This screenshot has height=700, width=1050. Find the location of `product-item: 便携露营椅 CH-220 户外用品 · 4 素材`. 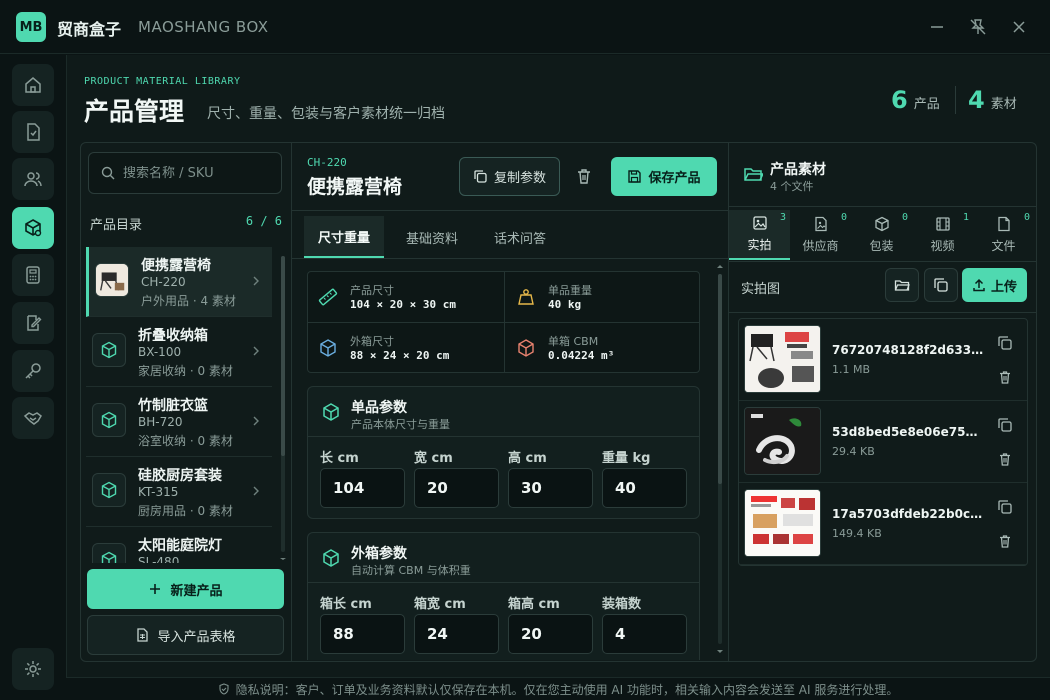

product-item: 便携露营椅 CH-220 户外用品 · 4 素材 is located at coordinates (179, 282).